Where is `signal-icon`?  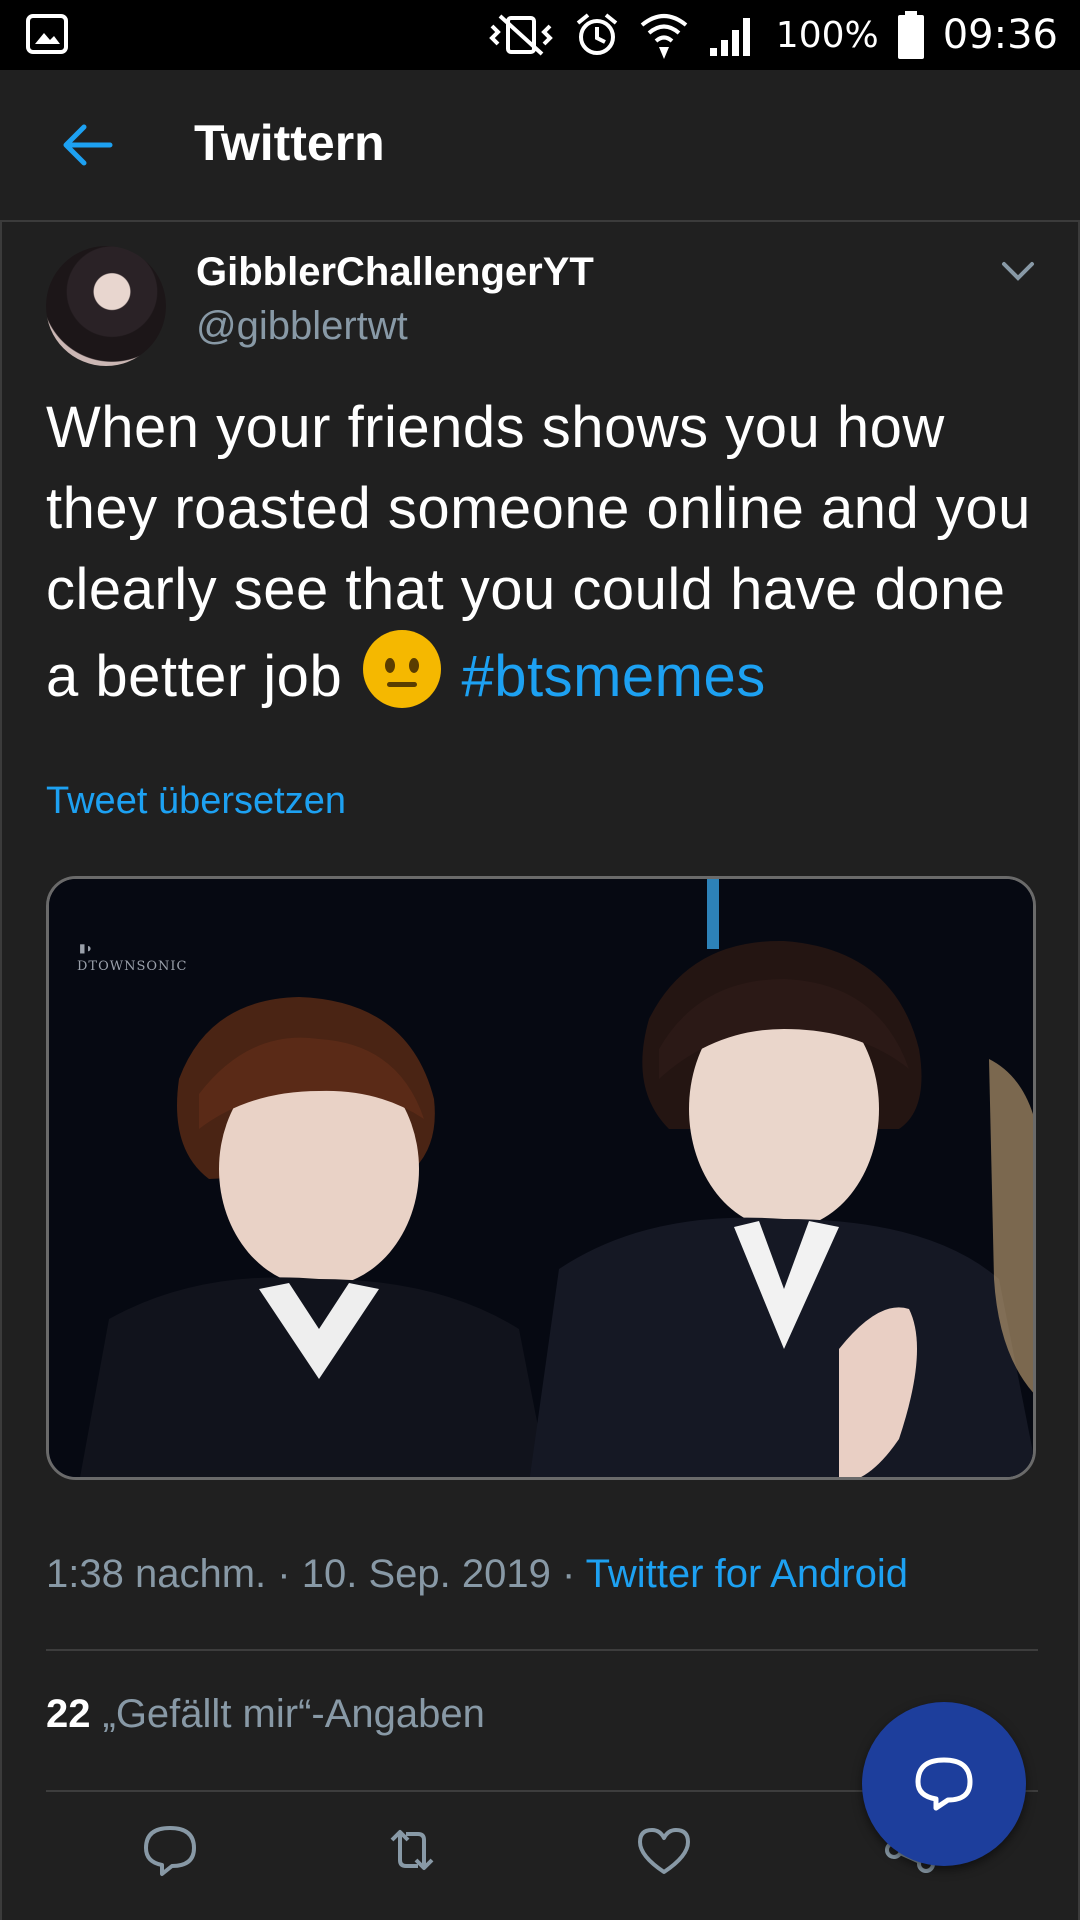
signal-icon is located at coordinates (729, 37).